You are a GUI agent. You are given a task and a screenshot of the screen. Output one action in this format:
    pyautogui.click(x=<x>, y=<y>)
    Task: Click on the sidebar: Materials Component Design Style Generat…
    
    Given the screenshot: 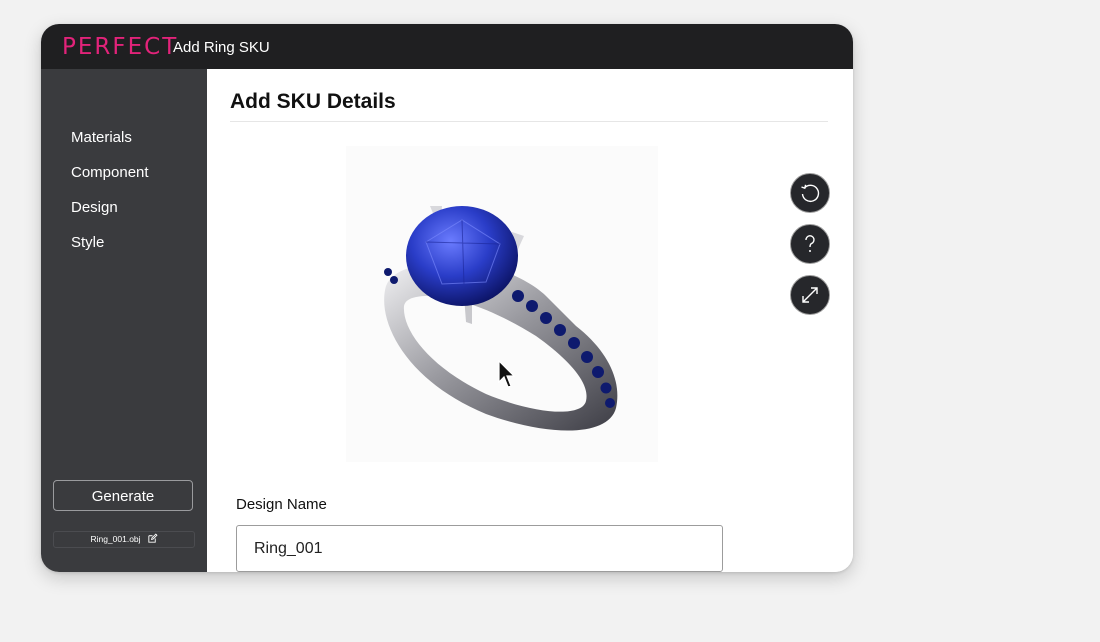 What is the action you would take?
    pyautogui.click(x=124, y=320)
    